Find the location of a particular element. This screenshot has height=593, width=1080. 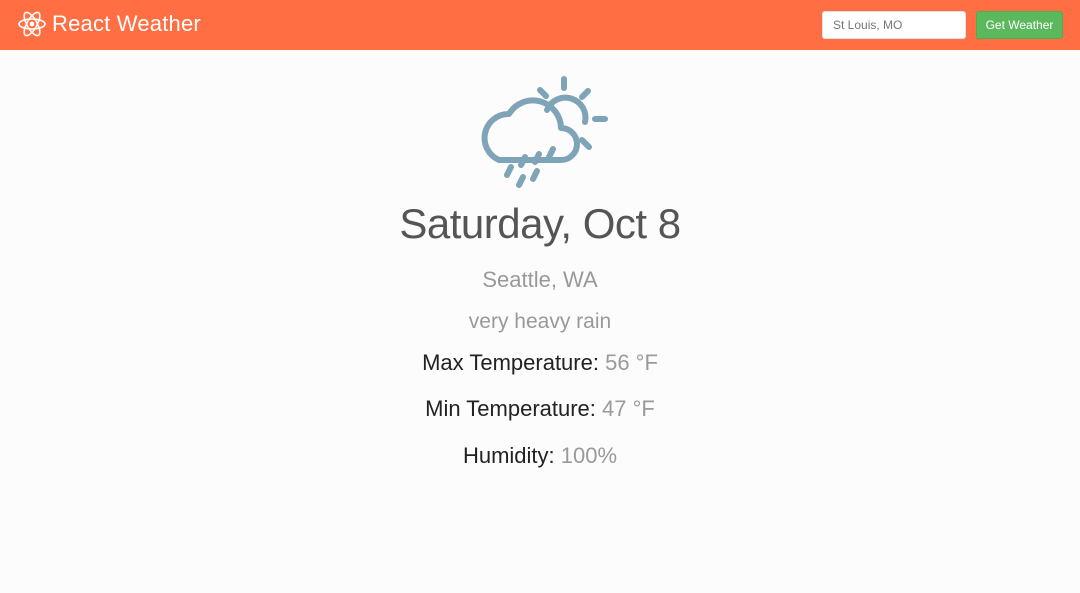

humidity-value: 100% is located at coordinates (589, 455).